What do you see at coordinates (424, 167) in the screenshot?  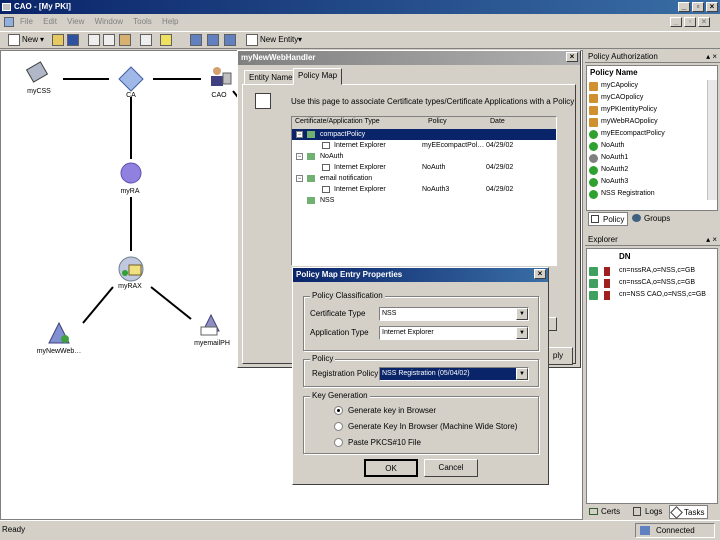 I see `tree-row: Internet Explorer NoAuth 04/29/02` at bounding box center [424, 167].